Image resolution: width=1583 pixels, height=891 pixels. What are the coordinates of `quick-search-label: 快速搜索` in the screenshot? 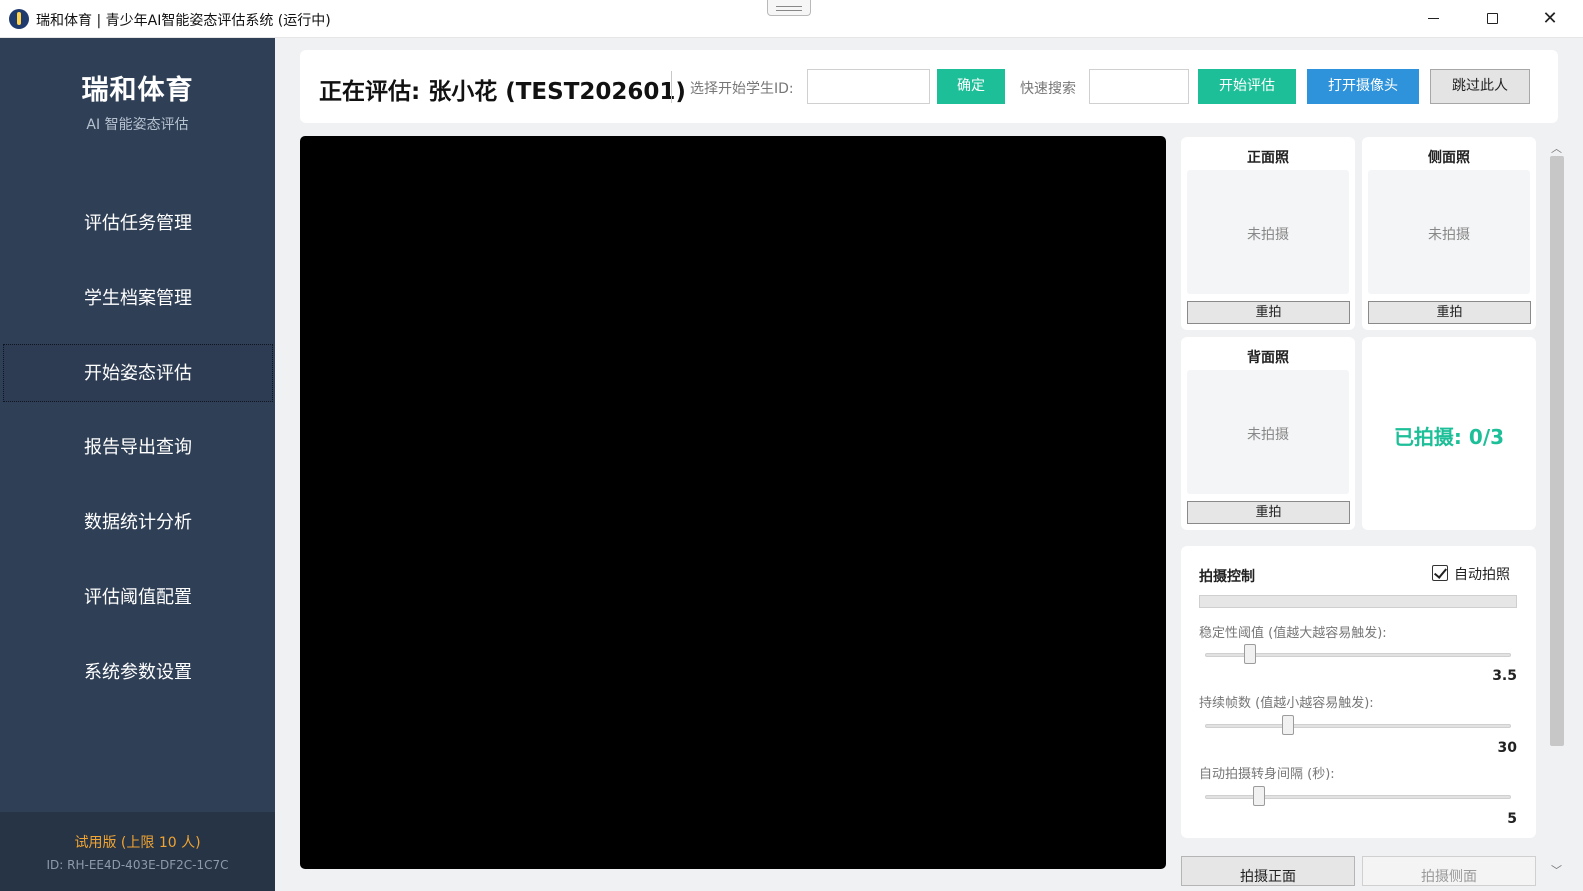 It's located at (1048, 89).